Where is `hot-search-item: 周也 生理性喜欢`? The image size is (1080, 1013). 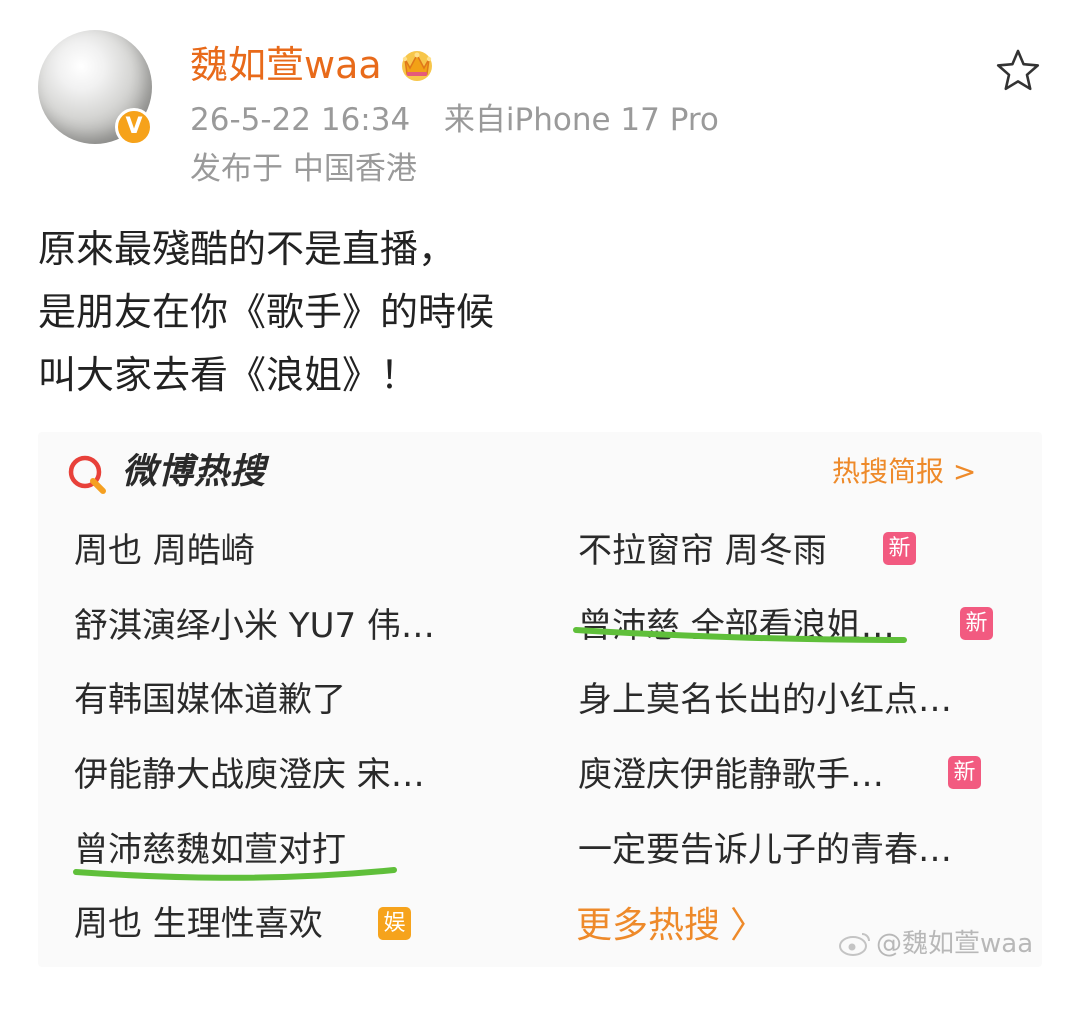
hot-search-item: 周也 生理性喜欢 is located at coordinates (198, 924).